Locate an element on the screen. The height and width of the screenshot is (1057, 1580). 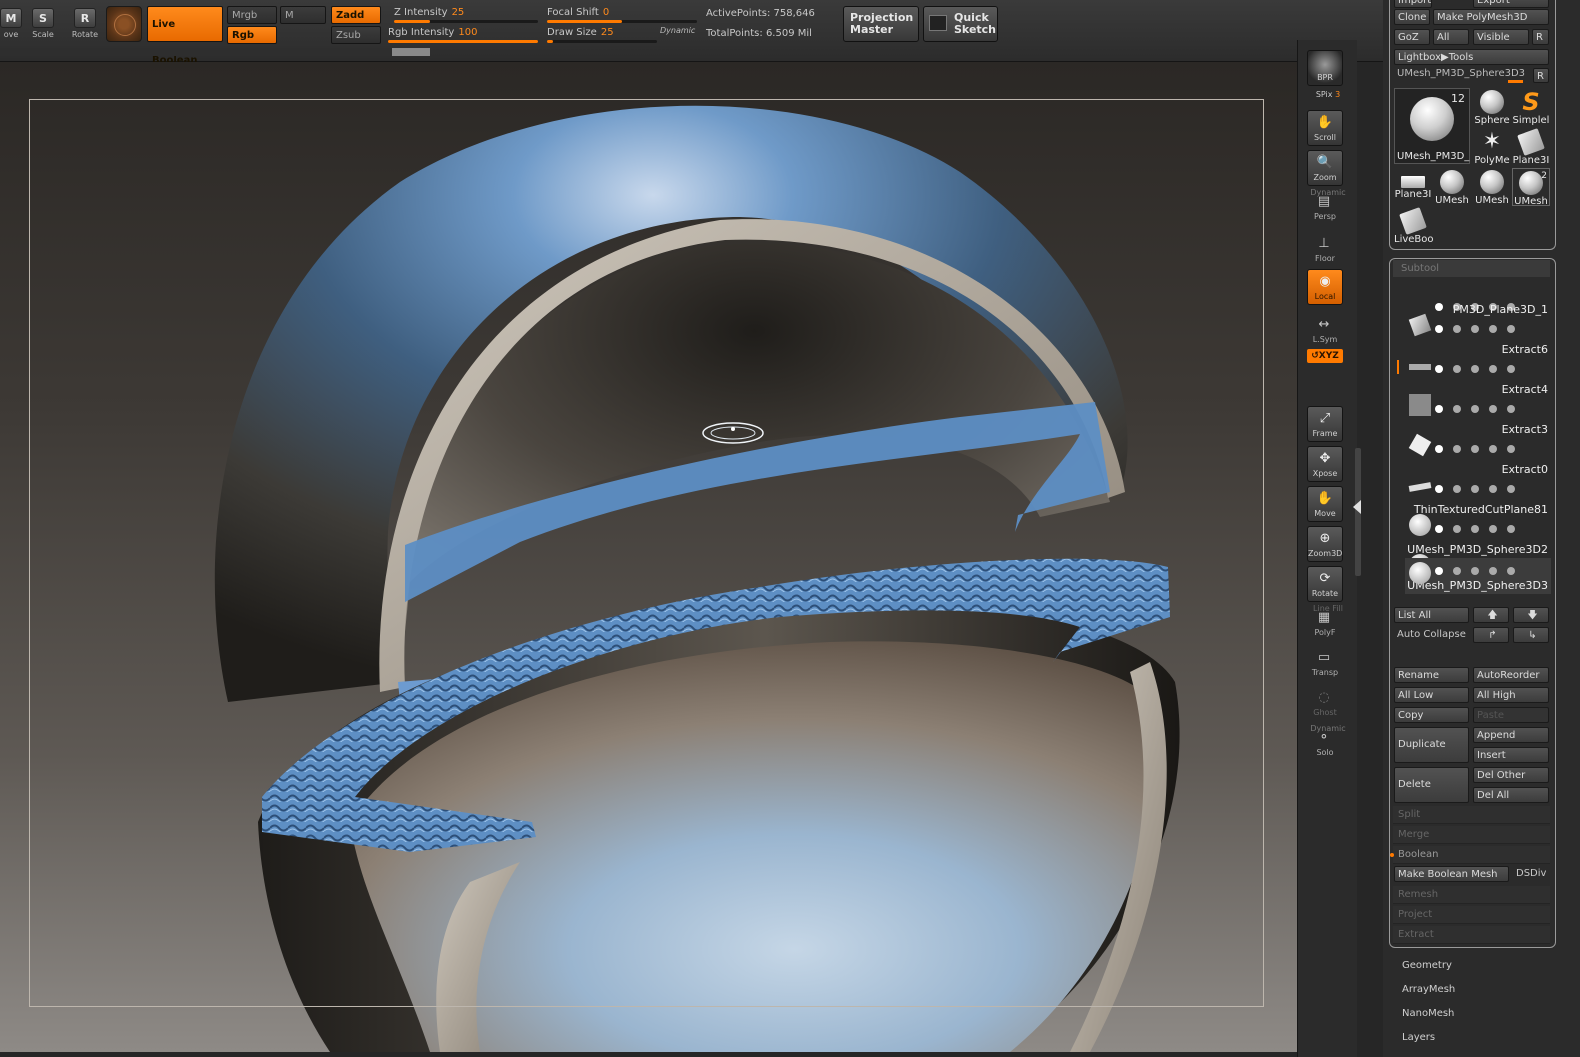
del-all-button: Del All is located at coordinates (1511, 795).